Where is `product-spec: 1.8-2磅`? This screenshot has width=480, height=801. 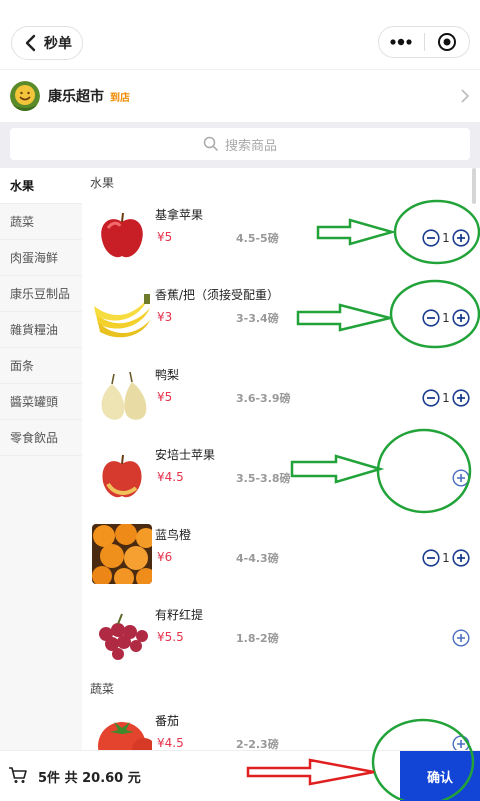 product-spec: 1.8-2磅 is located at coordinates (257, 638).